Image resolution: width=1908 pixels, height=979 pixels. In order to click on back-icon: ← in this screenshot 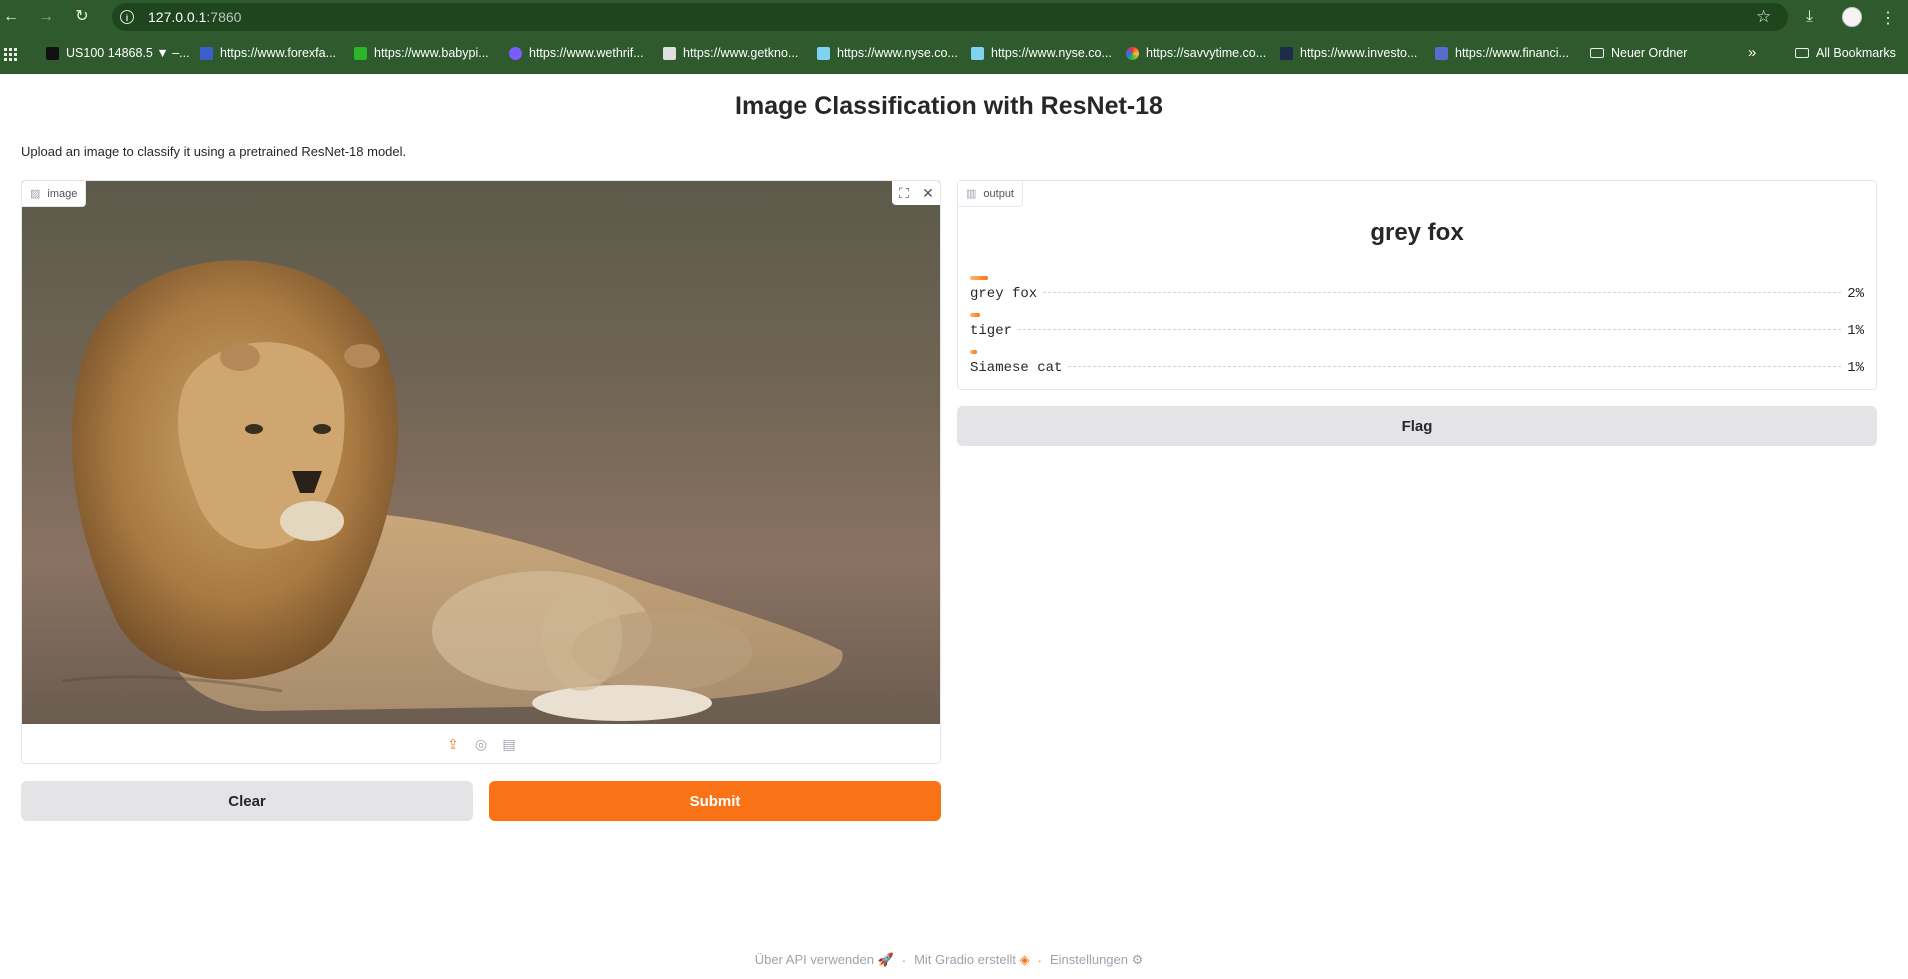, I will do `click(11, 17)`.